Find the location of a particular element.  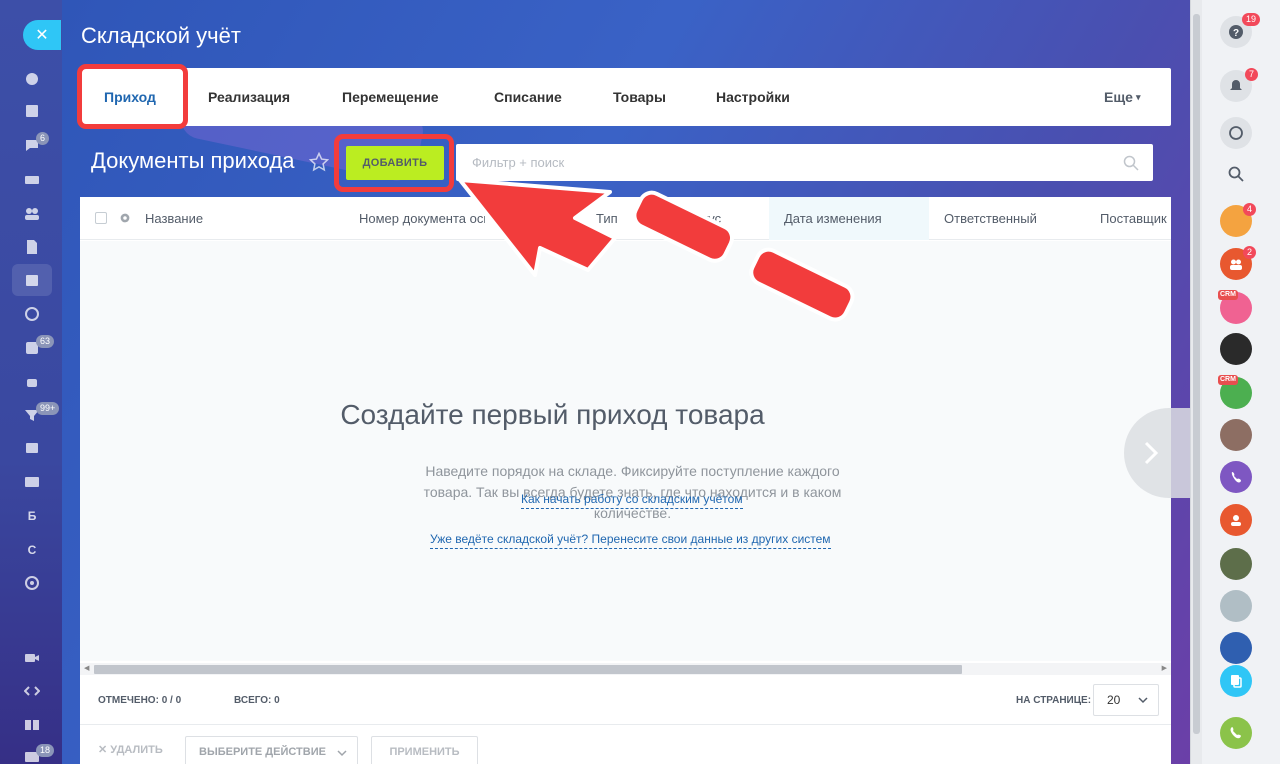

grid-footer: ОТМЕЧЕНО: 0 / 0 ВСЕГО: 0 НА СТРАНИЦЕ: 20 is located at coordinates (625, 700).